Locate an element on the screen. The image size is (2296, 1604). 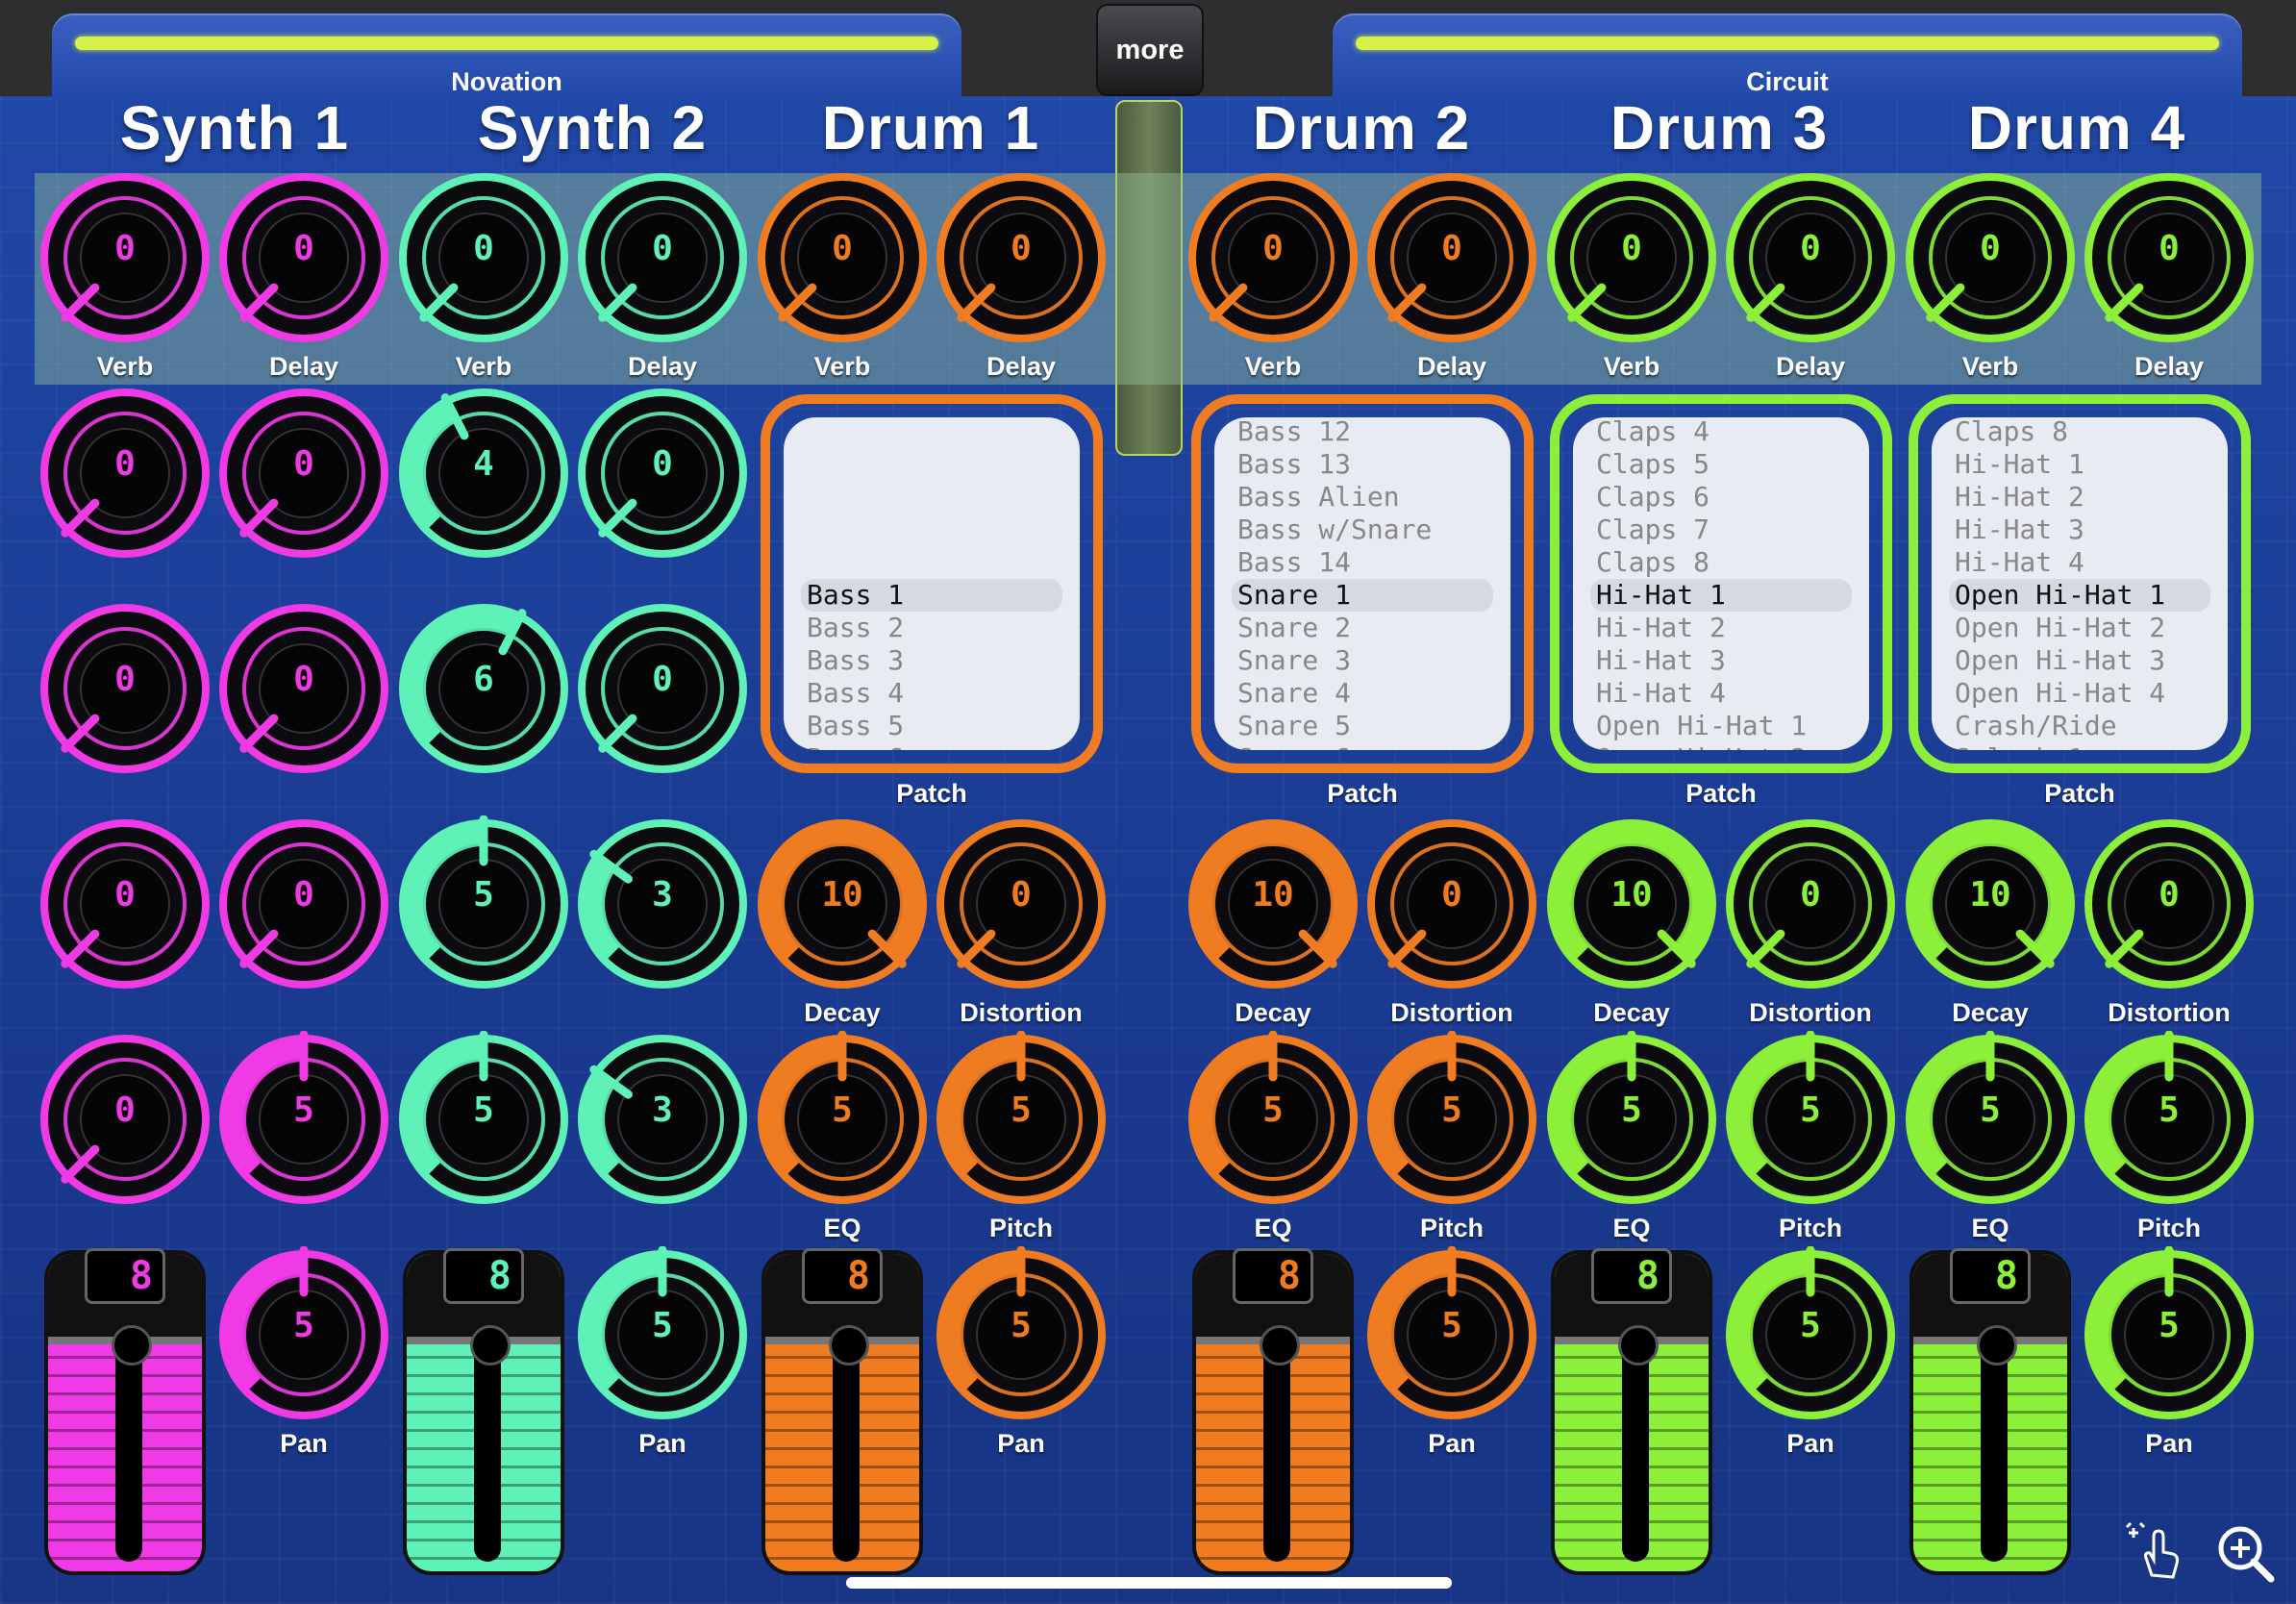
synth2-pan-knob: 5 is located at coordinates (662, 1334).